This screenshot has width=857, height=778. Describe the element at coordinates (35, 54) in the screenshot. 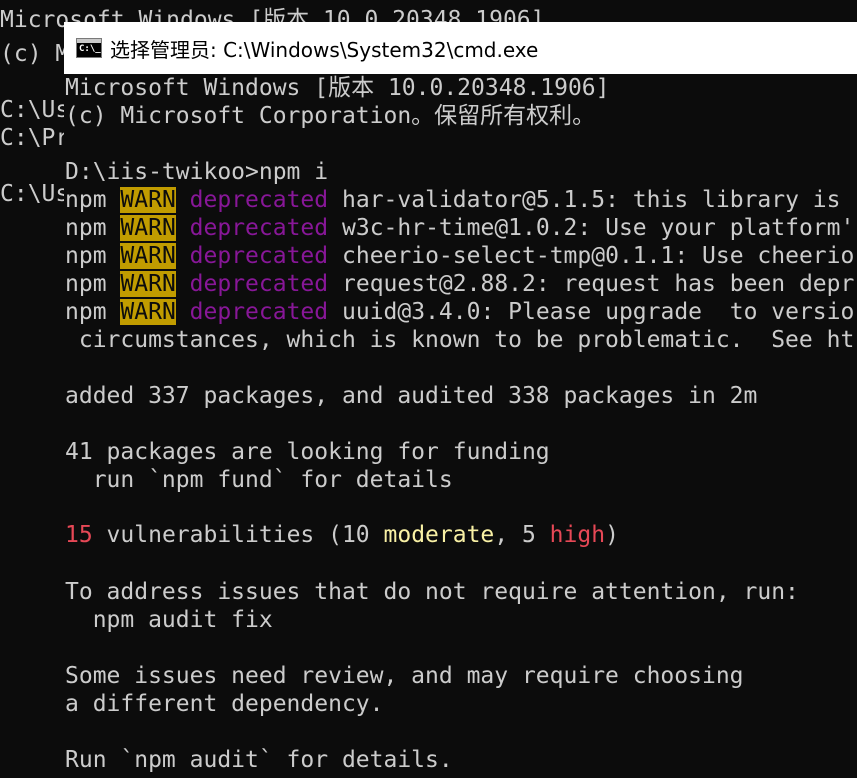

I see `bg-console-line: (c) M` at that location.